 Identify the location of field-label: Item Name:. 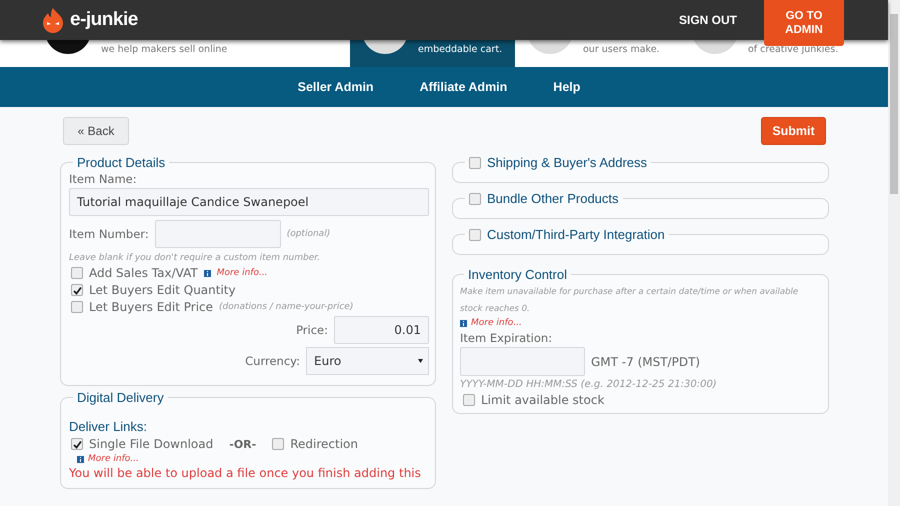
(103, 179).